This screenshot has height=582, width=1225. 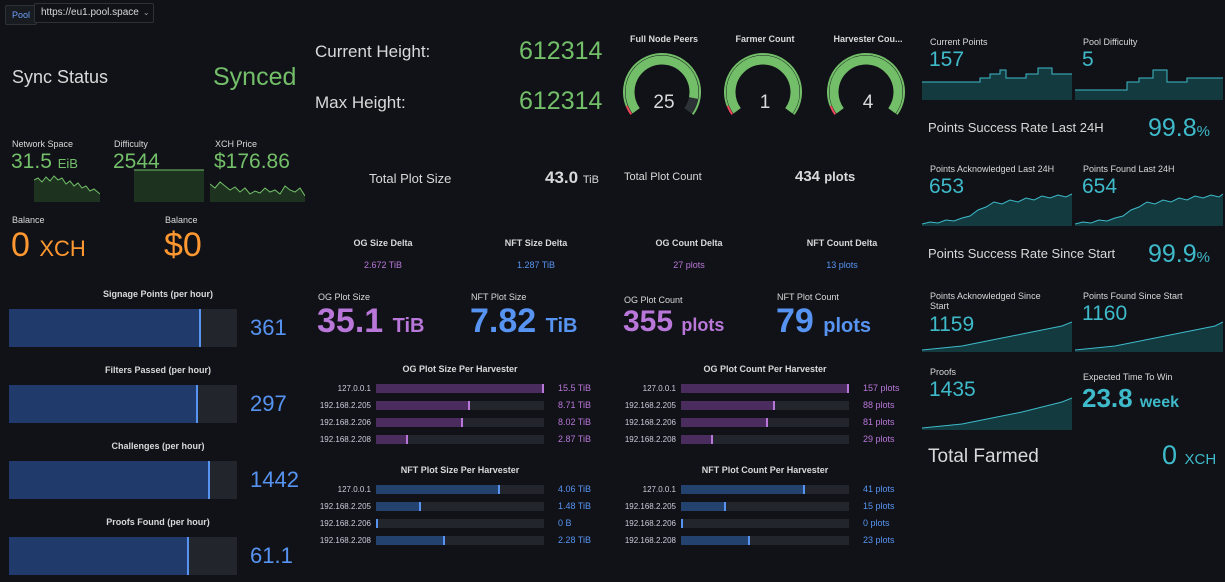 I want to click on og-plot-count-label: OG Plot Count, so click(x=653, y=300).